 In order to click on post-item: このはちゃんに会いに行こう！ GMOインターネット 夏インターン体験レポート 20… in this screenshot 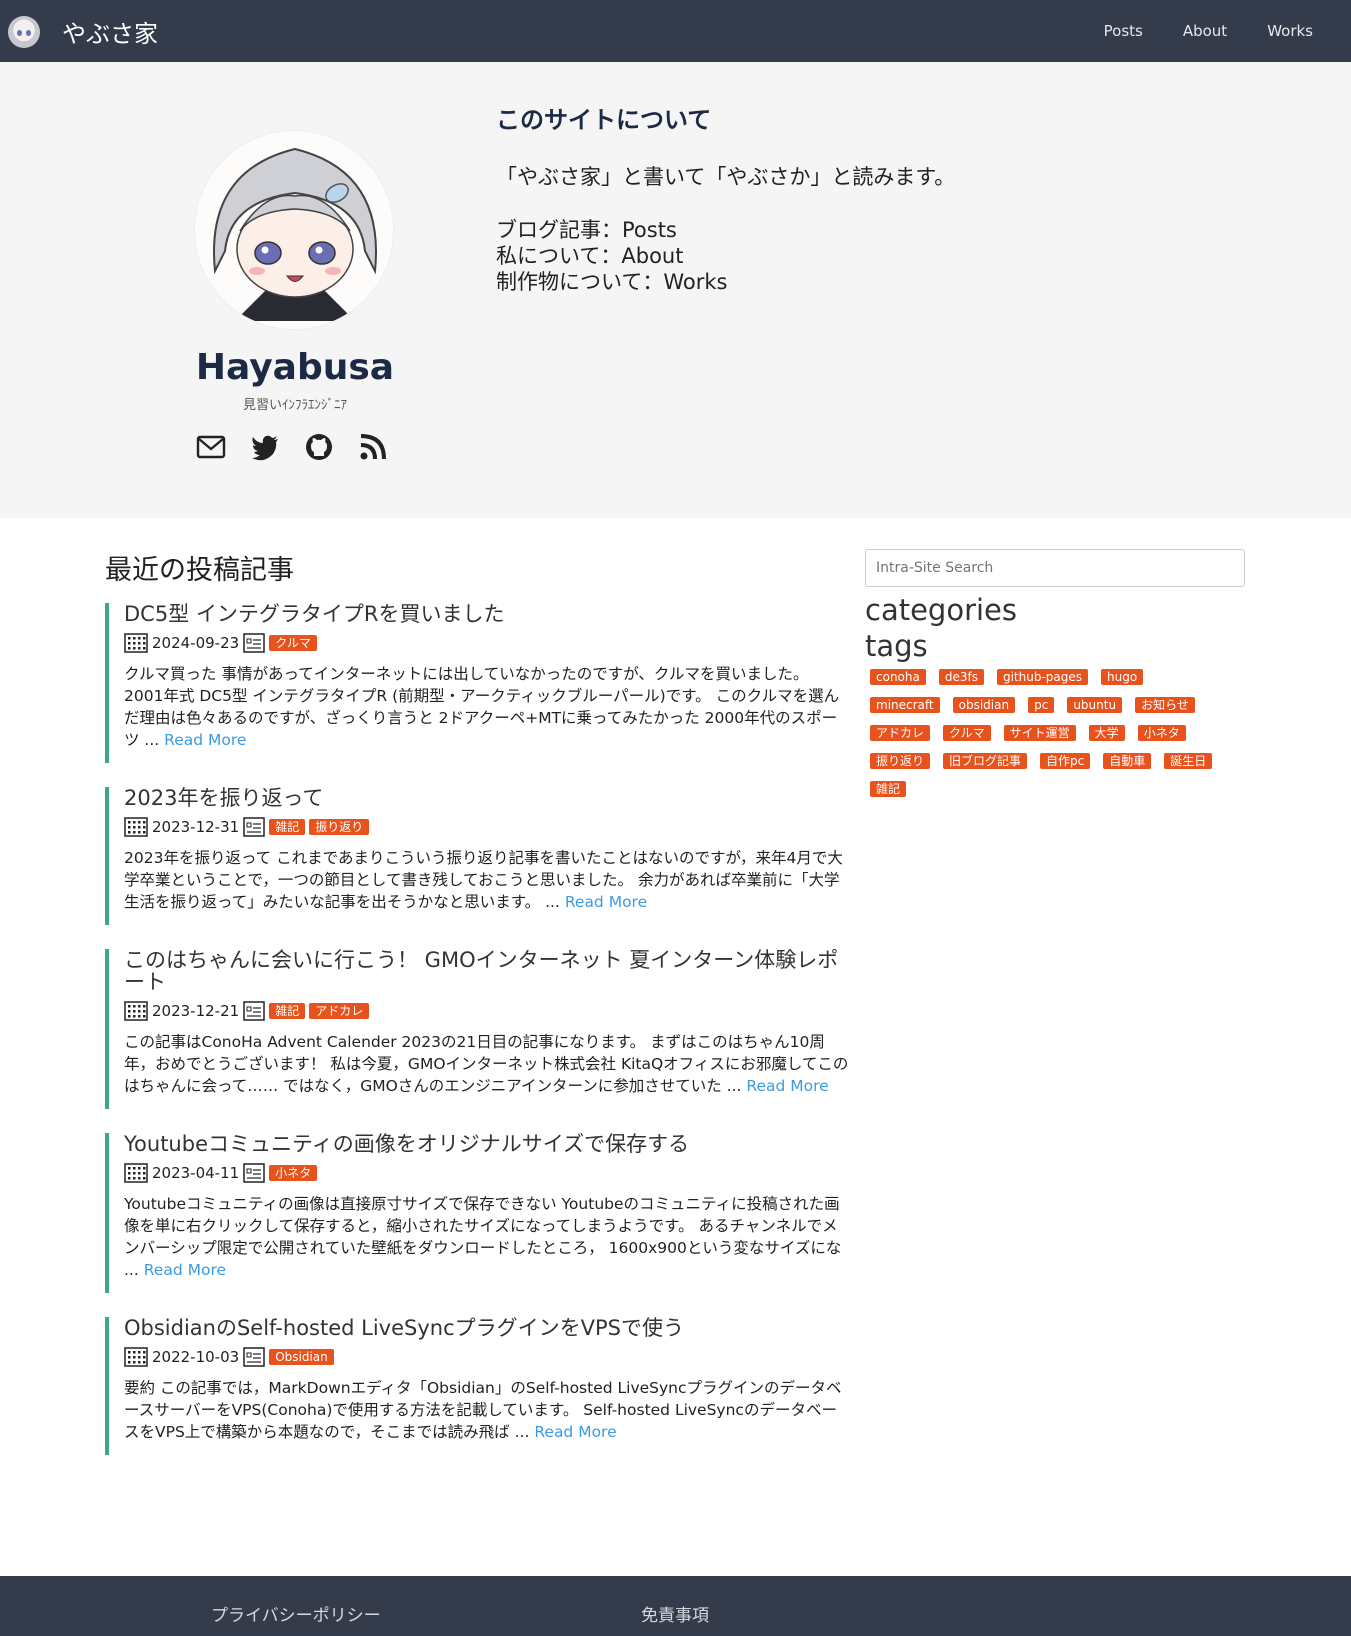, I will do `click(477, 1029)`.